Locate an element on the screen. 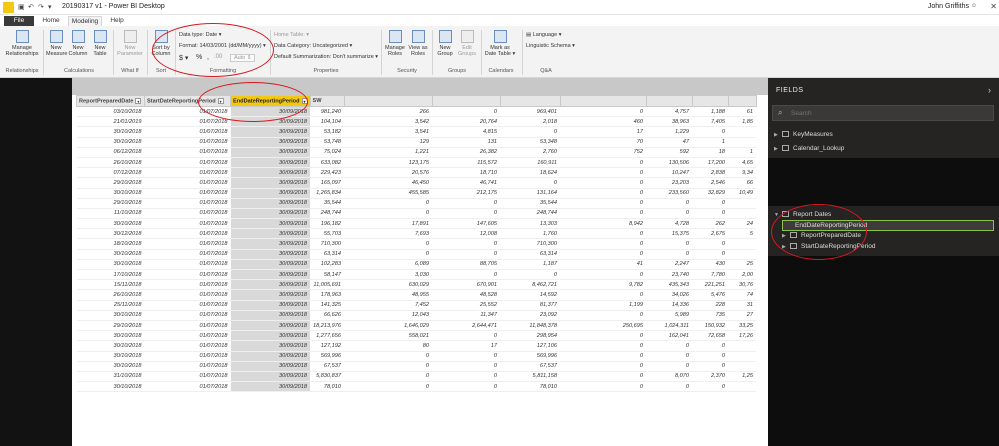  table-cell: 46,741 is located at coordinates (466, 183).